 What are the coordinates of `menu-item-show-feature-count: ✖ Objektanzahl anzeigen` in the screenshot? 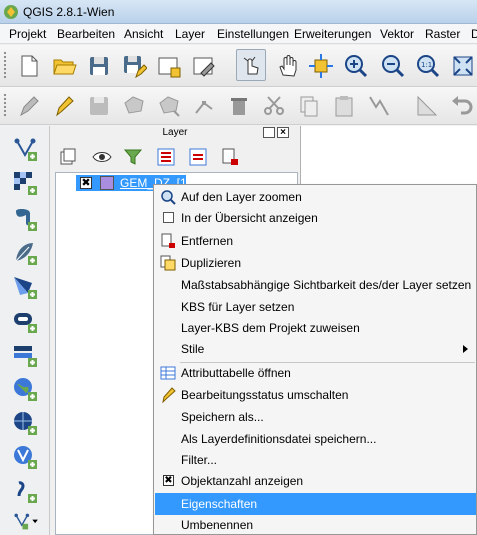 It's located at (315, 481).